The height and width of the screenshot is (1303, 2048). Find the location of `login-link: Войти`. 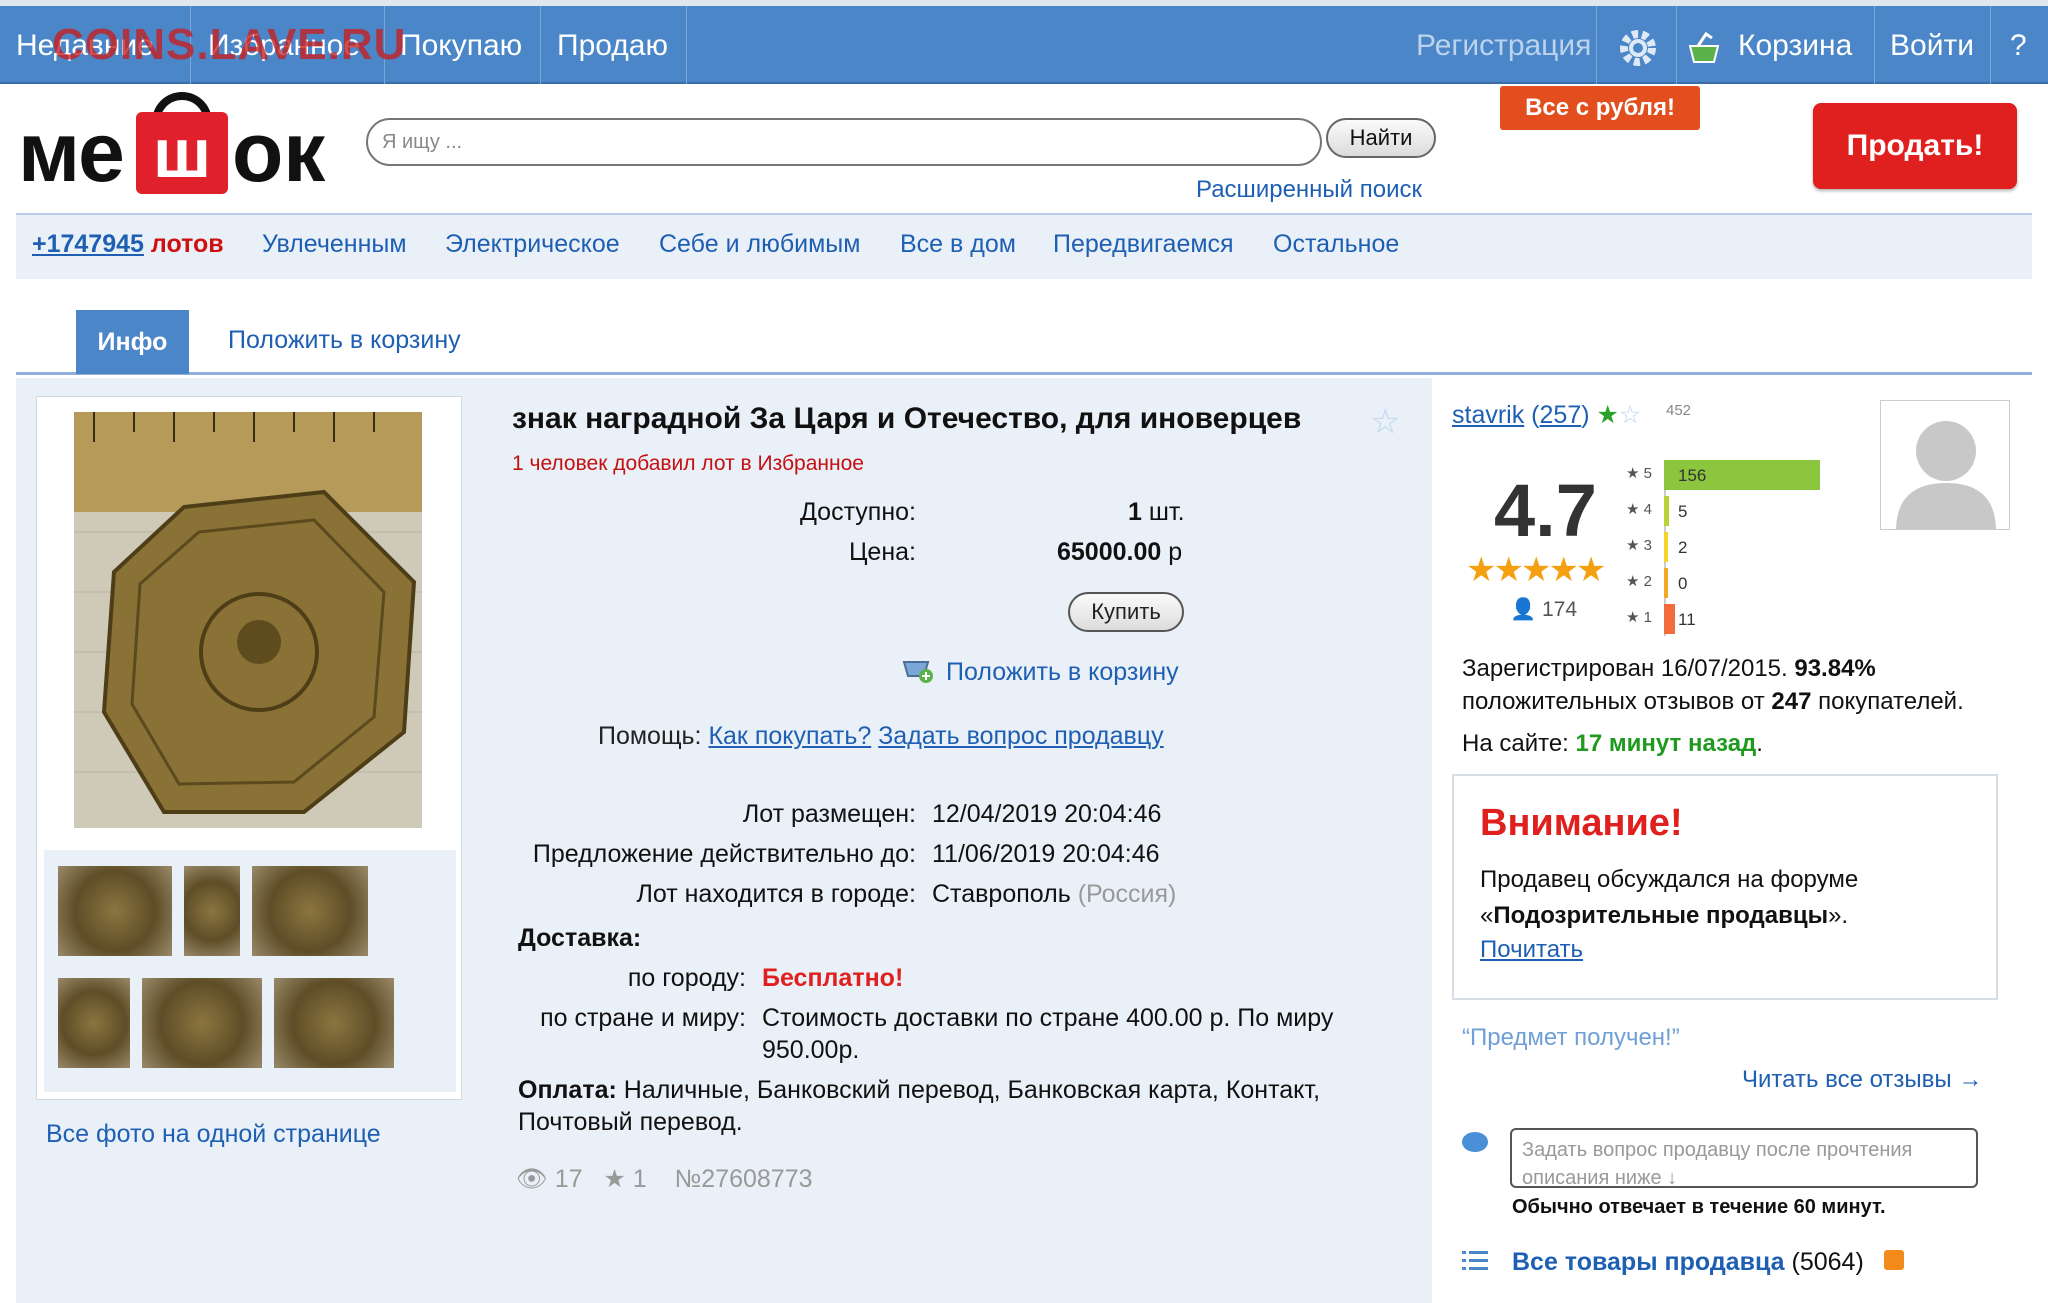

login-link: Войти is located at coordinates (1932, 46).